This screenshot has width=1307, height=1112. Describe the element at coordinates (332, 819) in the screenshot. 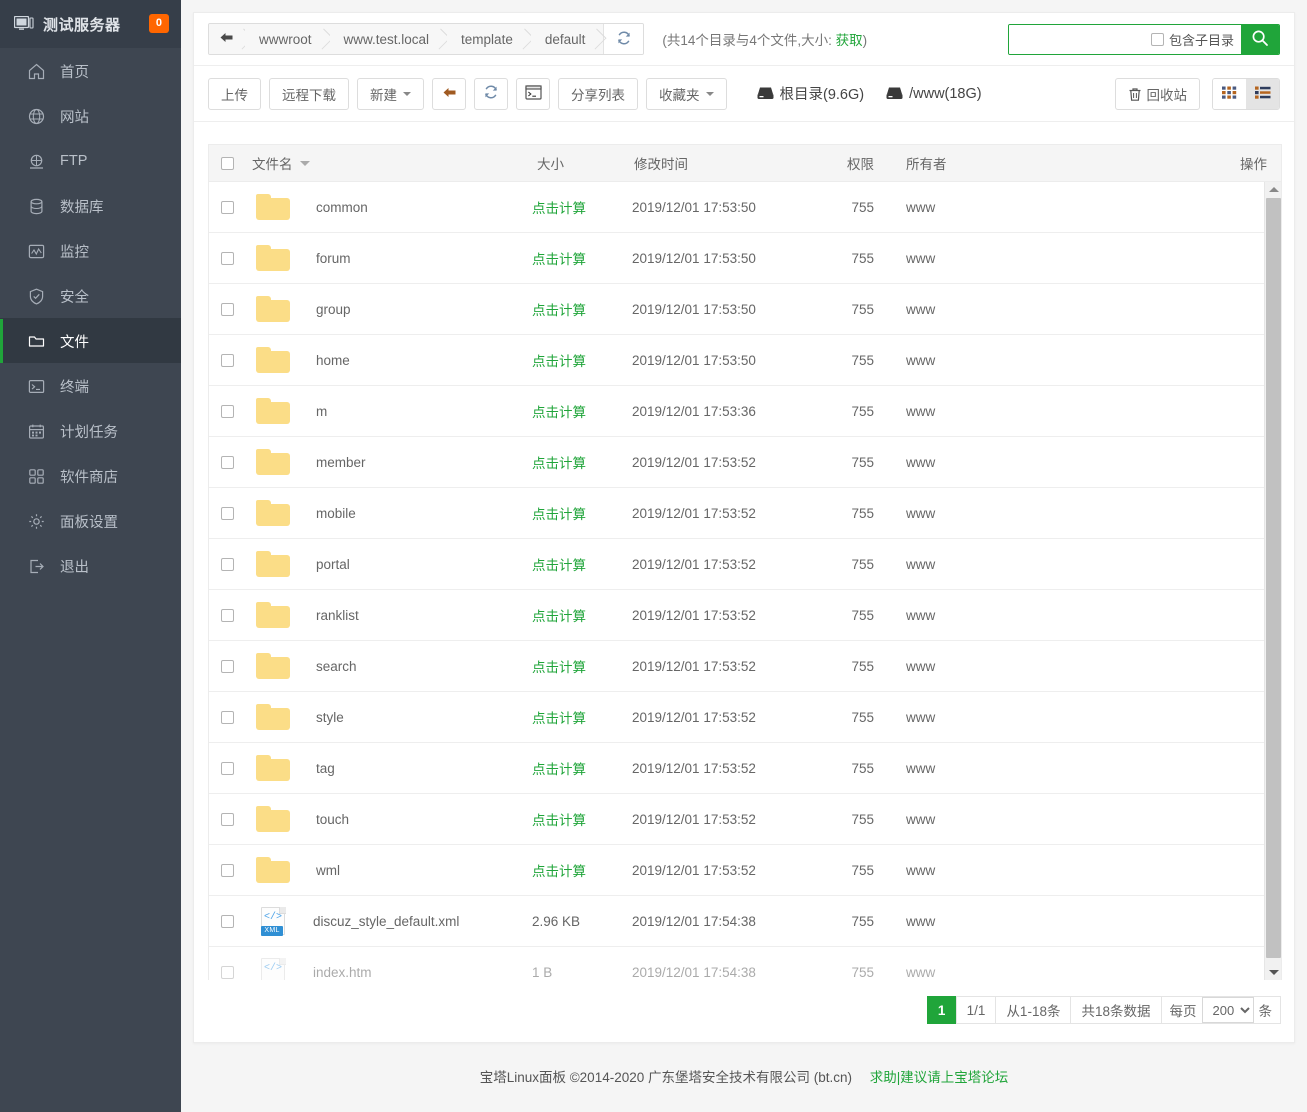

I see `row-filename: touch` at that location.